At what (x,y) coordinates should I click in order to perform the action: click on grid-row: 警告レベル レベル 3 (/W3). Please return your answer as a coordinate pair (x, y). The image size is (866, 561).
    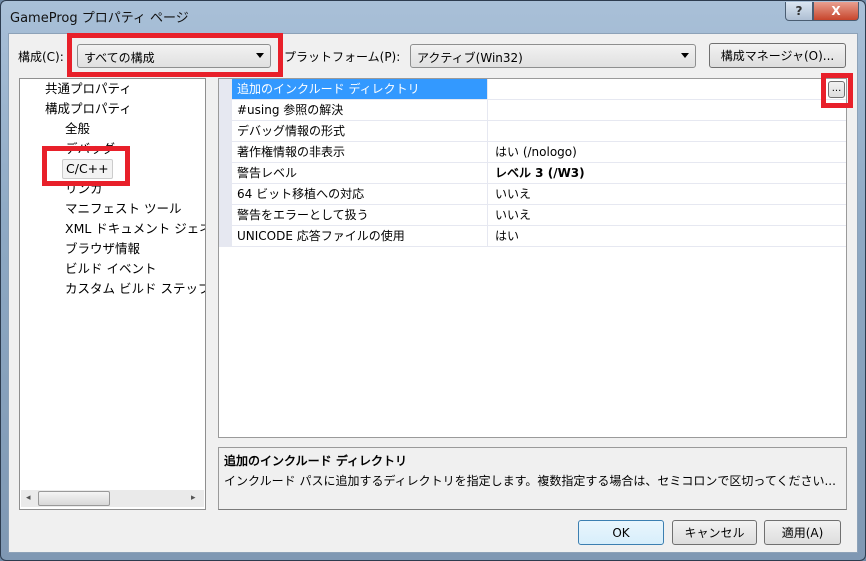
    Looking at the image, I should click on (539, 173).